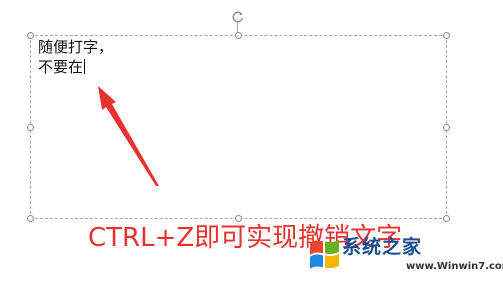 This screenshot has width=503, height=282. What do you see at coordinates (238, 17) in the screenshot?
I see `rotate-handle-icon` at bounding box center [238, 17].